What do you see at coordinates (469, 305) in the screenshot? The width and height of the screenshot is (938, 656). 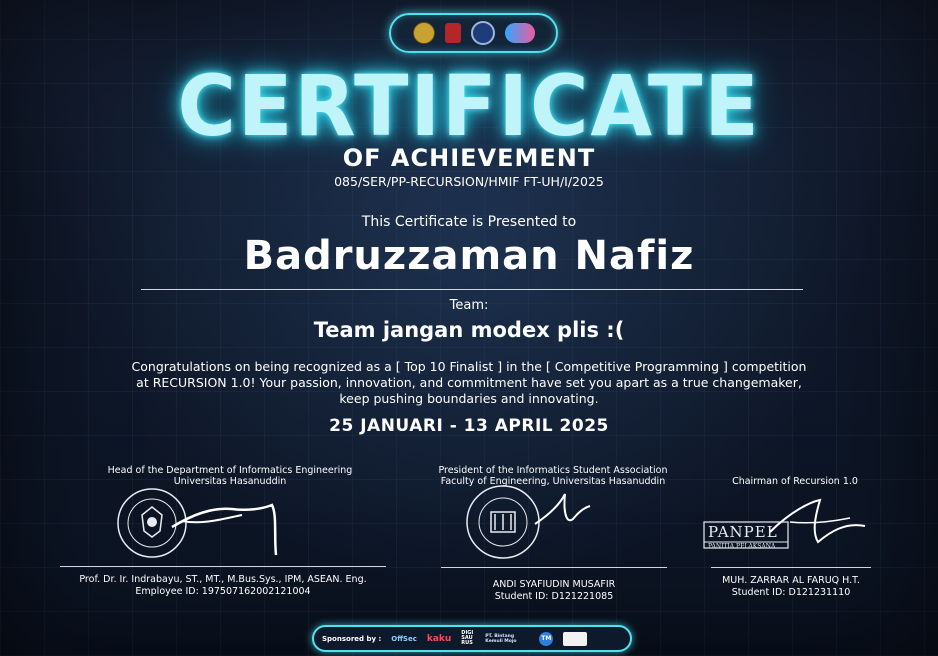 I see `team-label: Team:` at bounding box center [469, 305].